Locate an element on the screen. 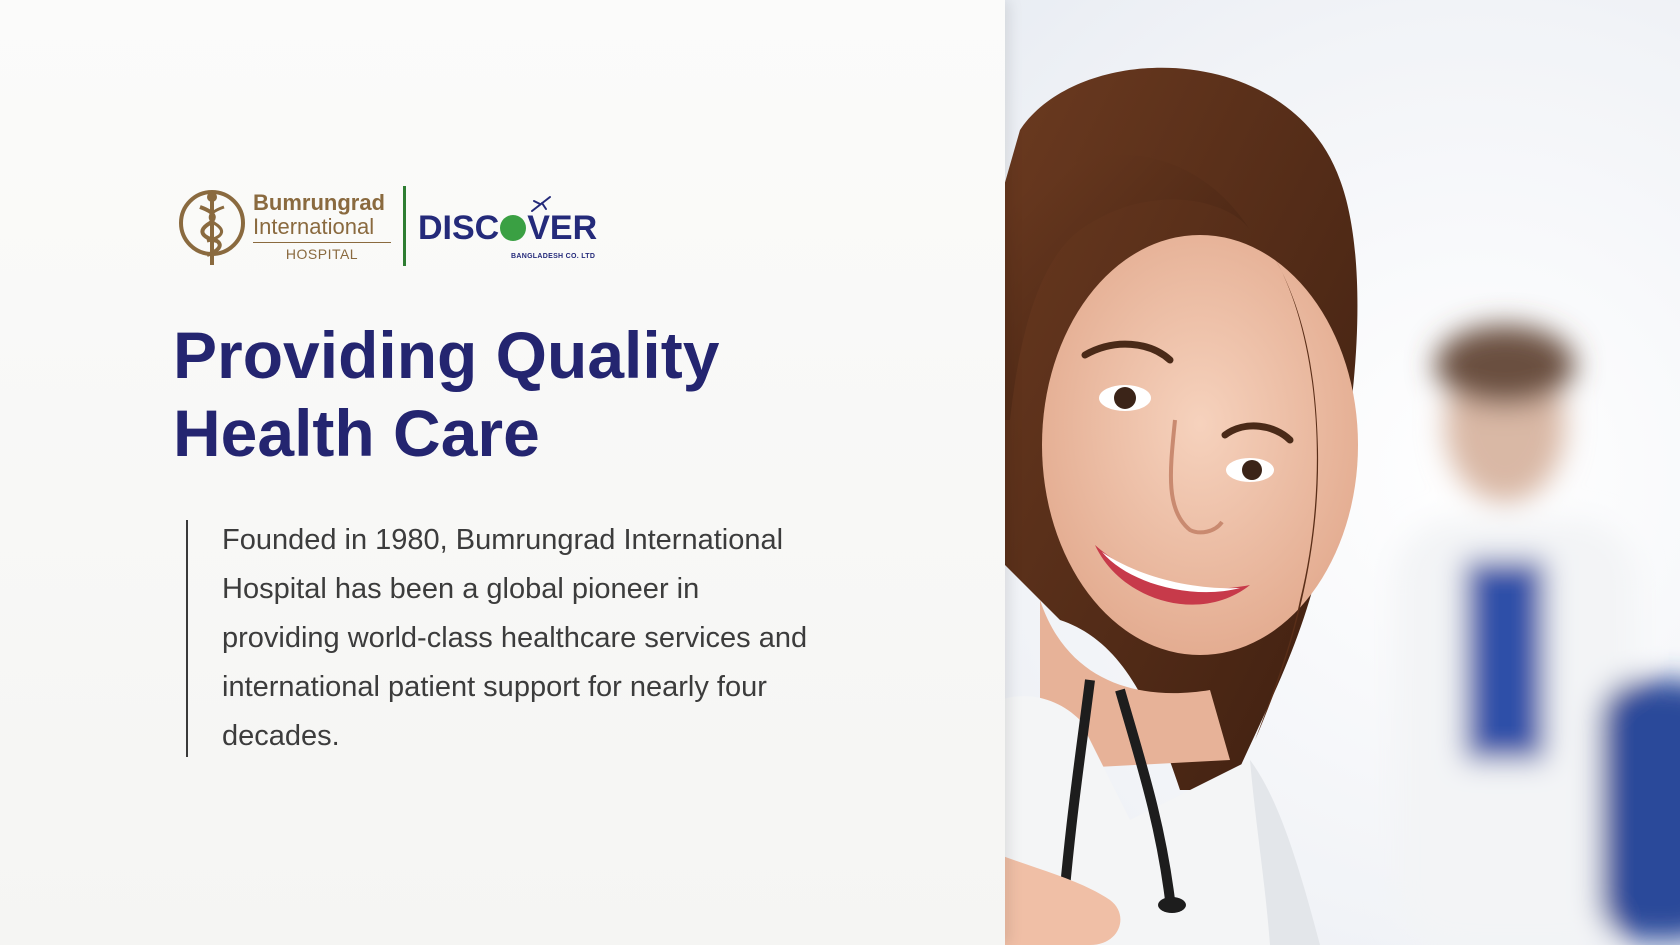 This screenshot has height=945, width=1680. title-line1: Providing Quality is located at coordinates (446, 355).